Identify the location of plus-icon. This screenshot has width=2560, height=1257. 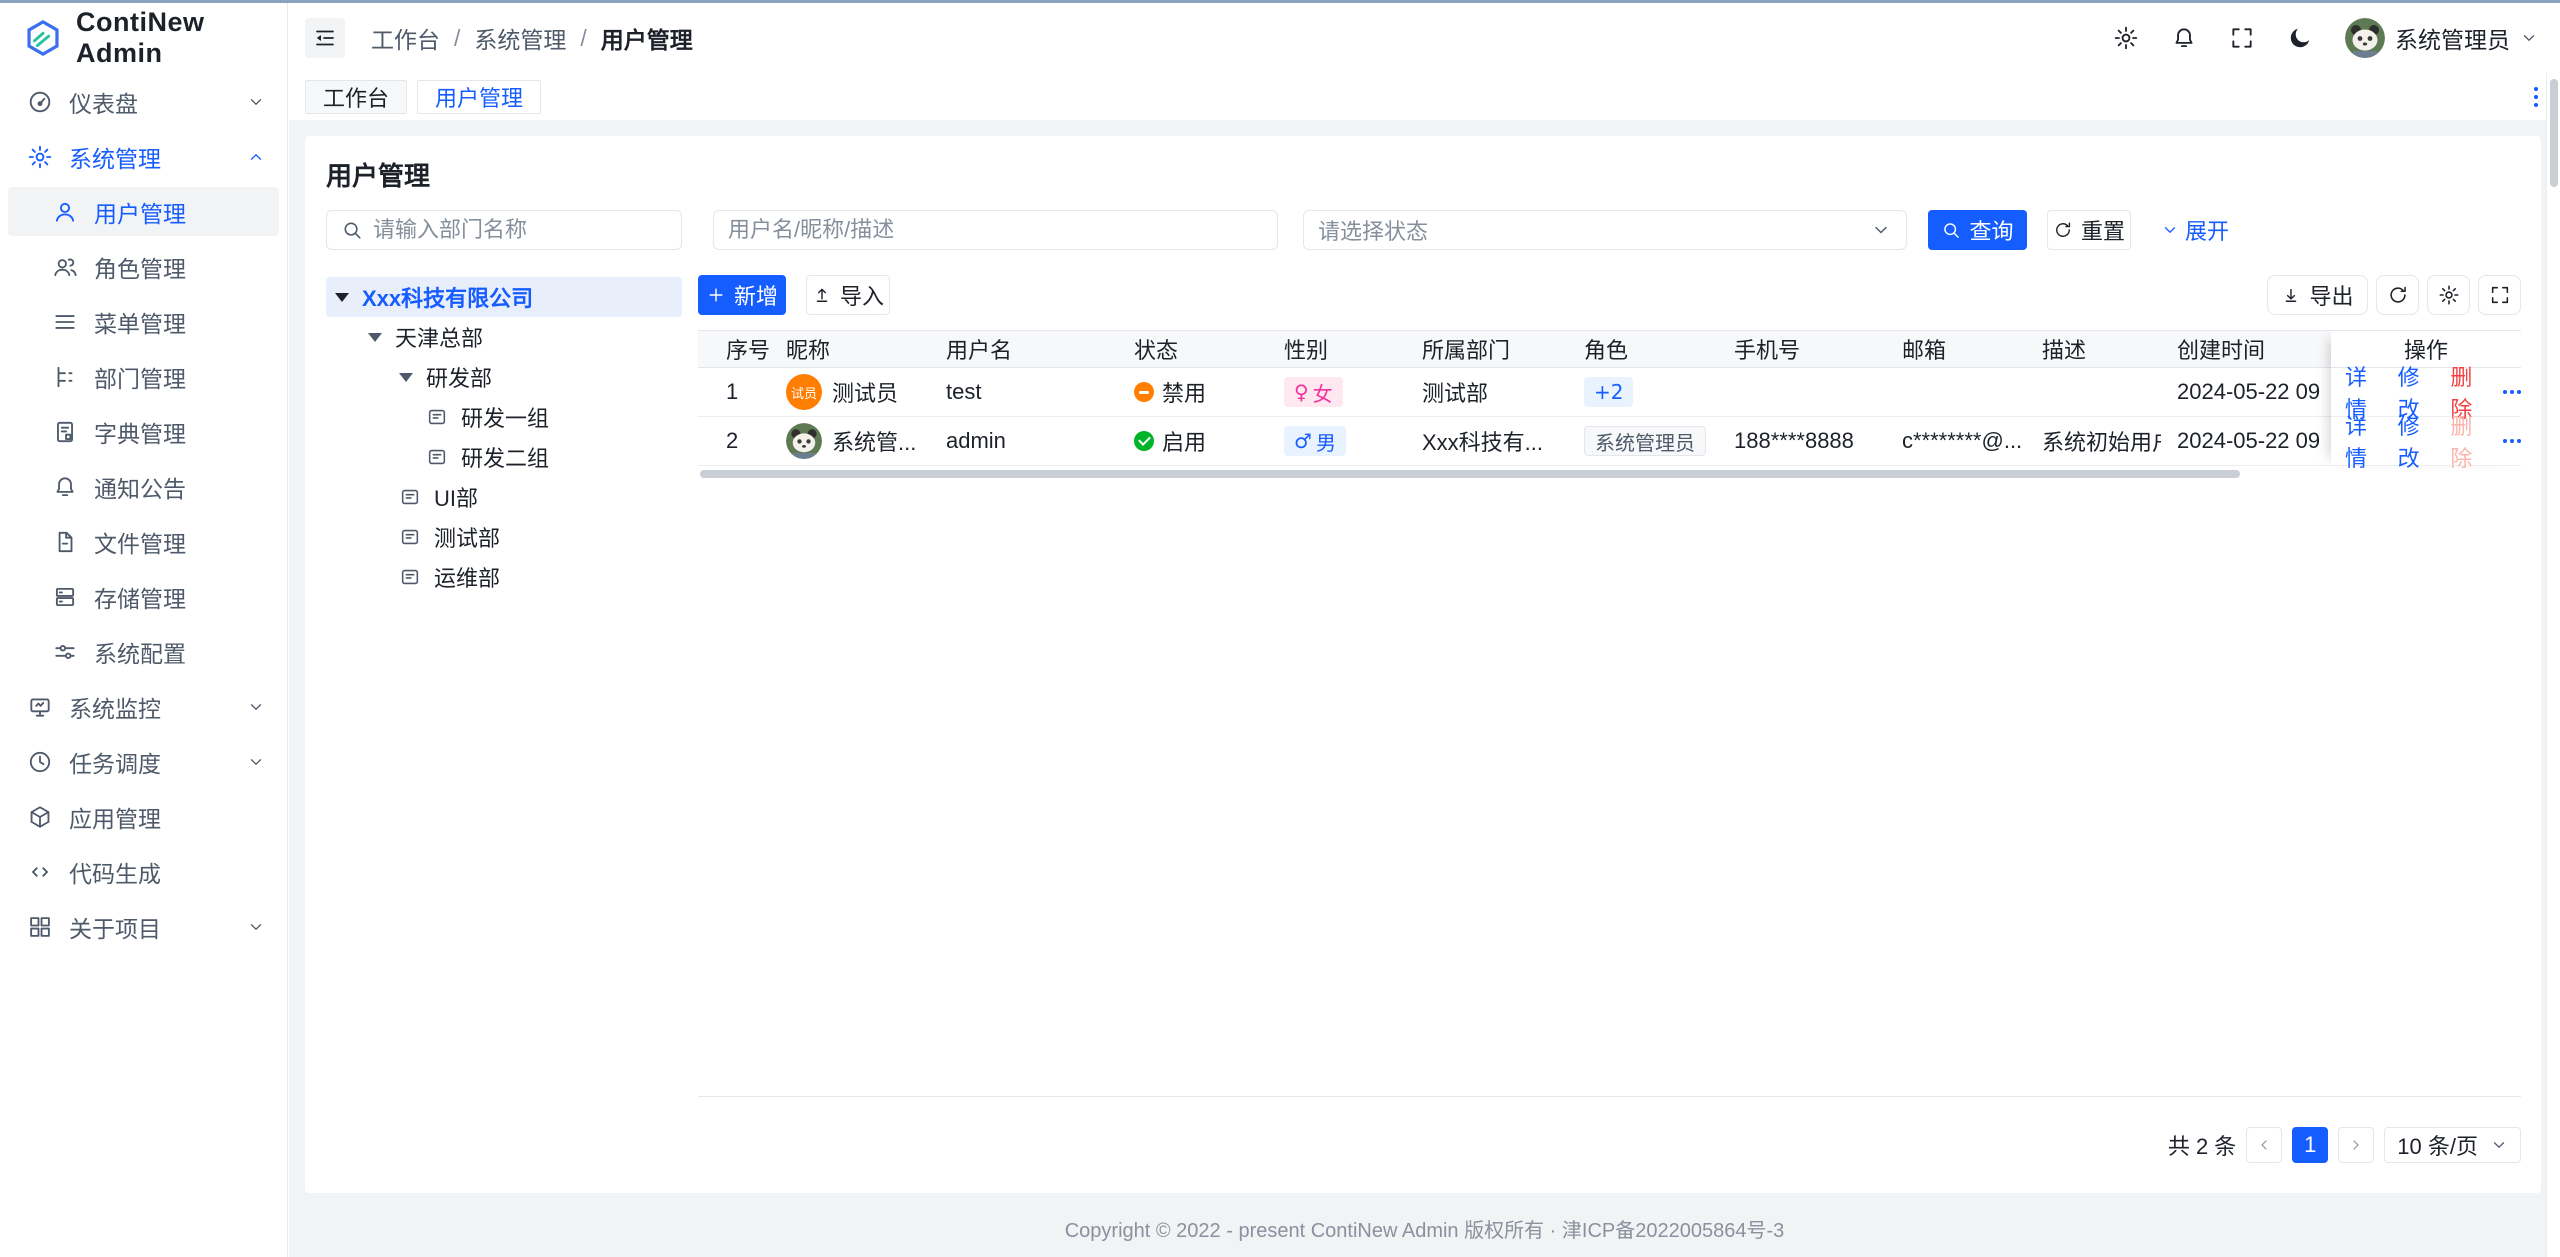
(716, 295).